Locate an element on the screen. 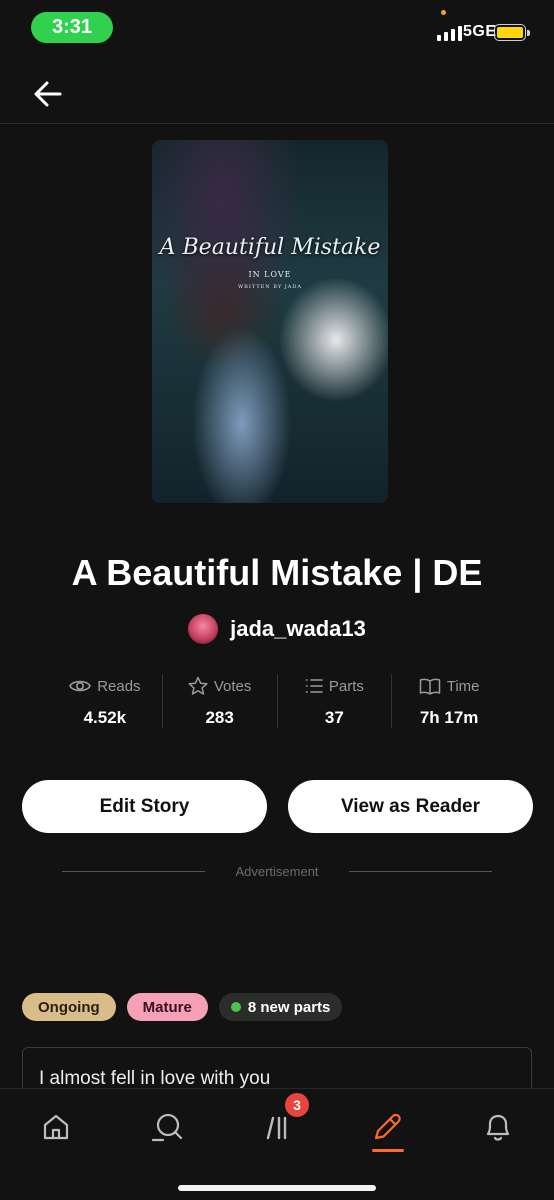  stat-label: Time is located at coordinates (463, 686).